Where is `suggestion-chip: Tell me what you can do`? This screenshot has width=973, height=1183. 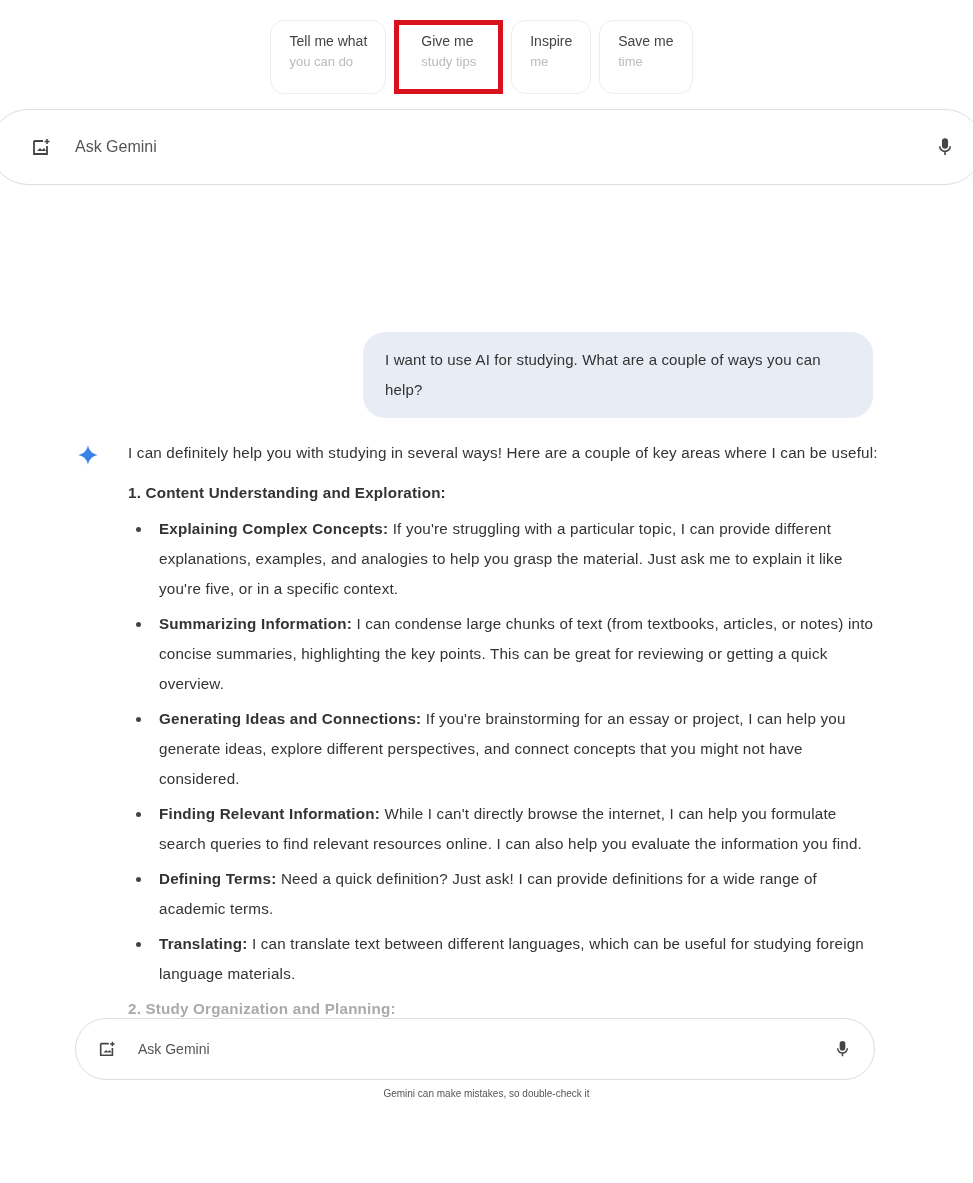 suggestion-chip: Tell me what you can do is located at coordinates (328, 57).